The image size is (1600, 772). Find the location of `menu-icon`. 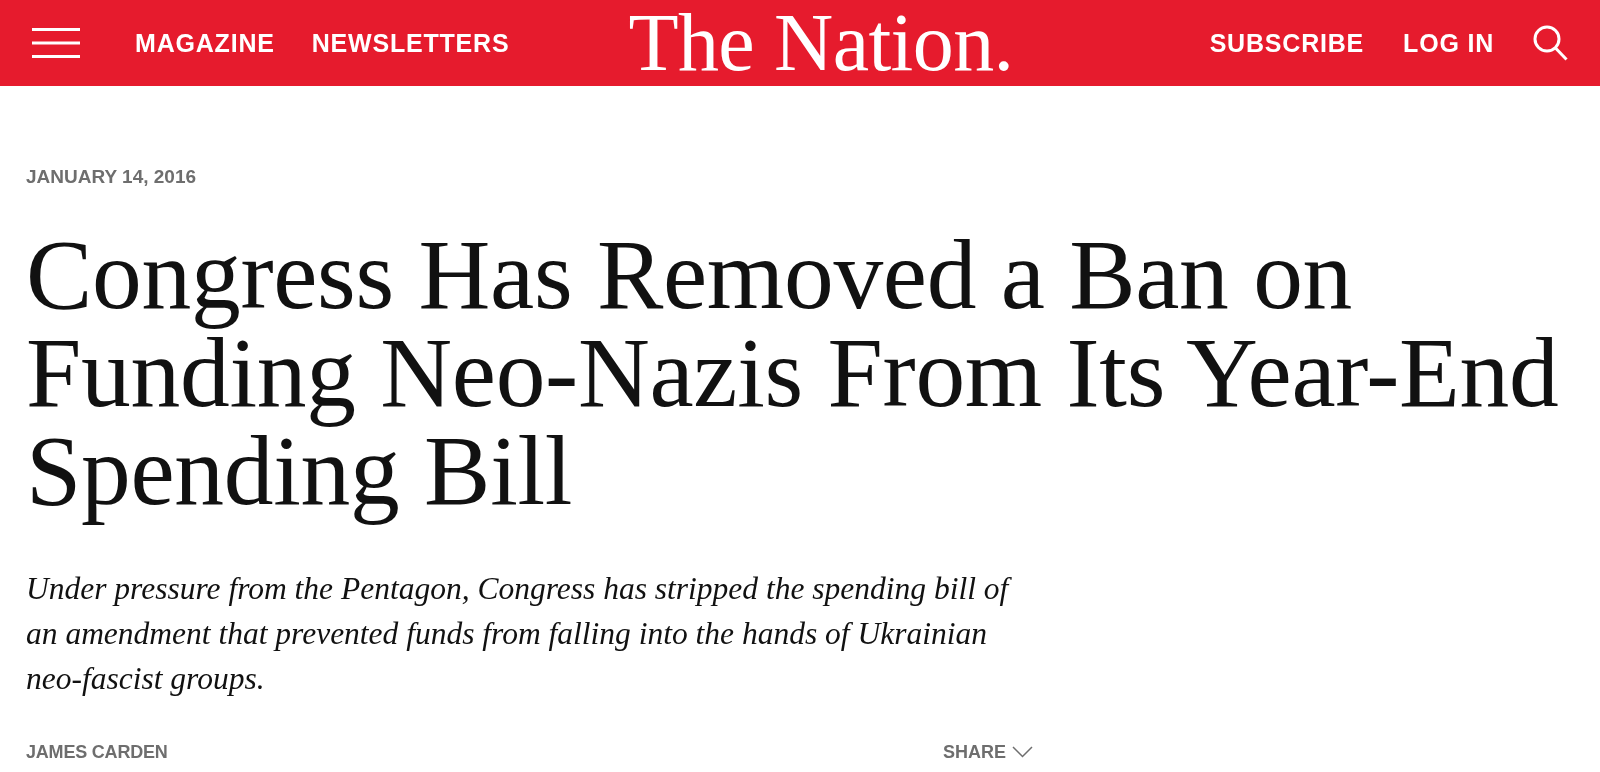

menu-icon is located at coordinates (56, 43).